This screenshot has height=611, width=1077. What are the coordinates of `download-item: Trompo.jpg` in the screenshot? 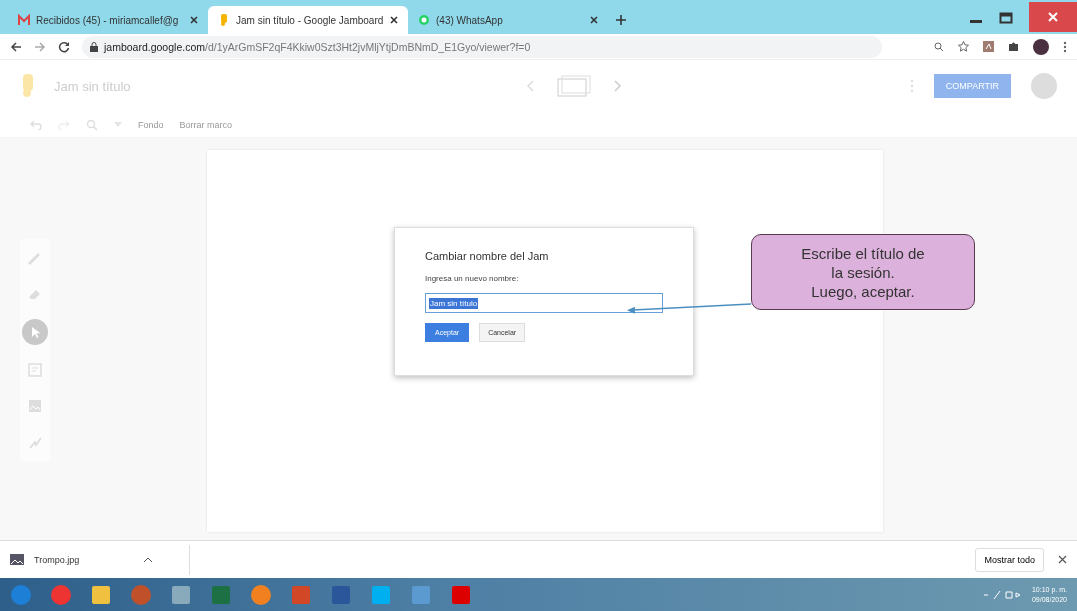 It's located at (100, 559).